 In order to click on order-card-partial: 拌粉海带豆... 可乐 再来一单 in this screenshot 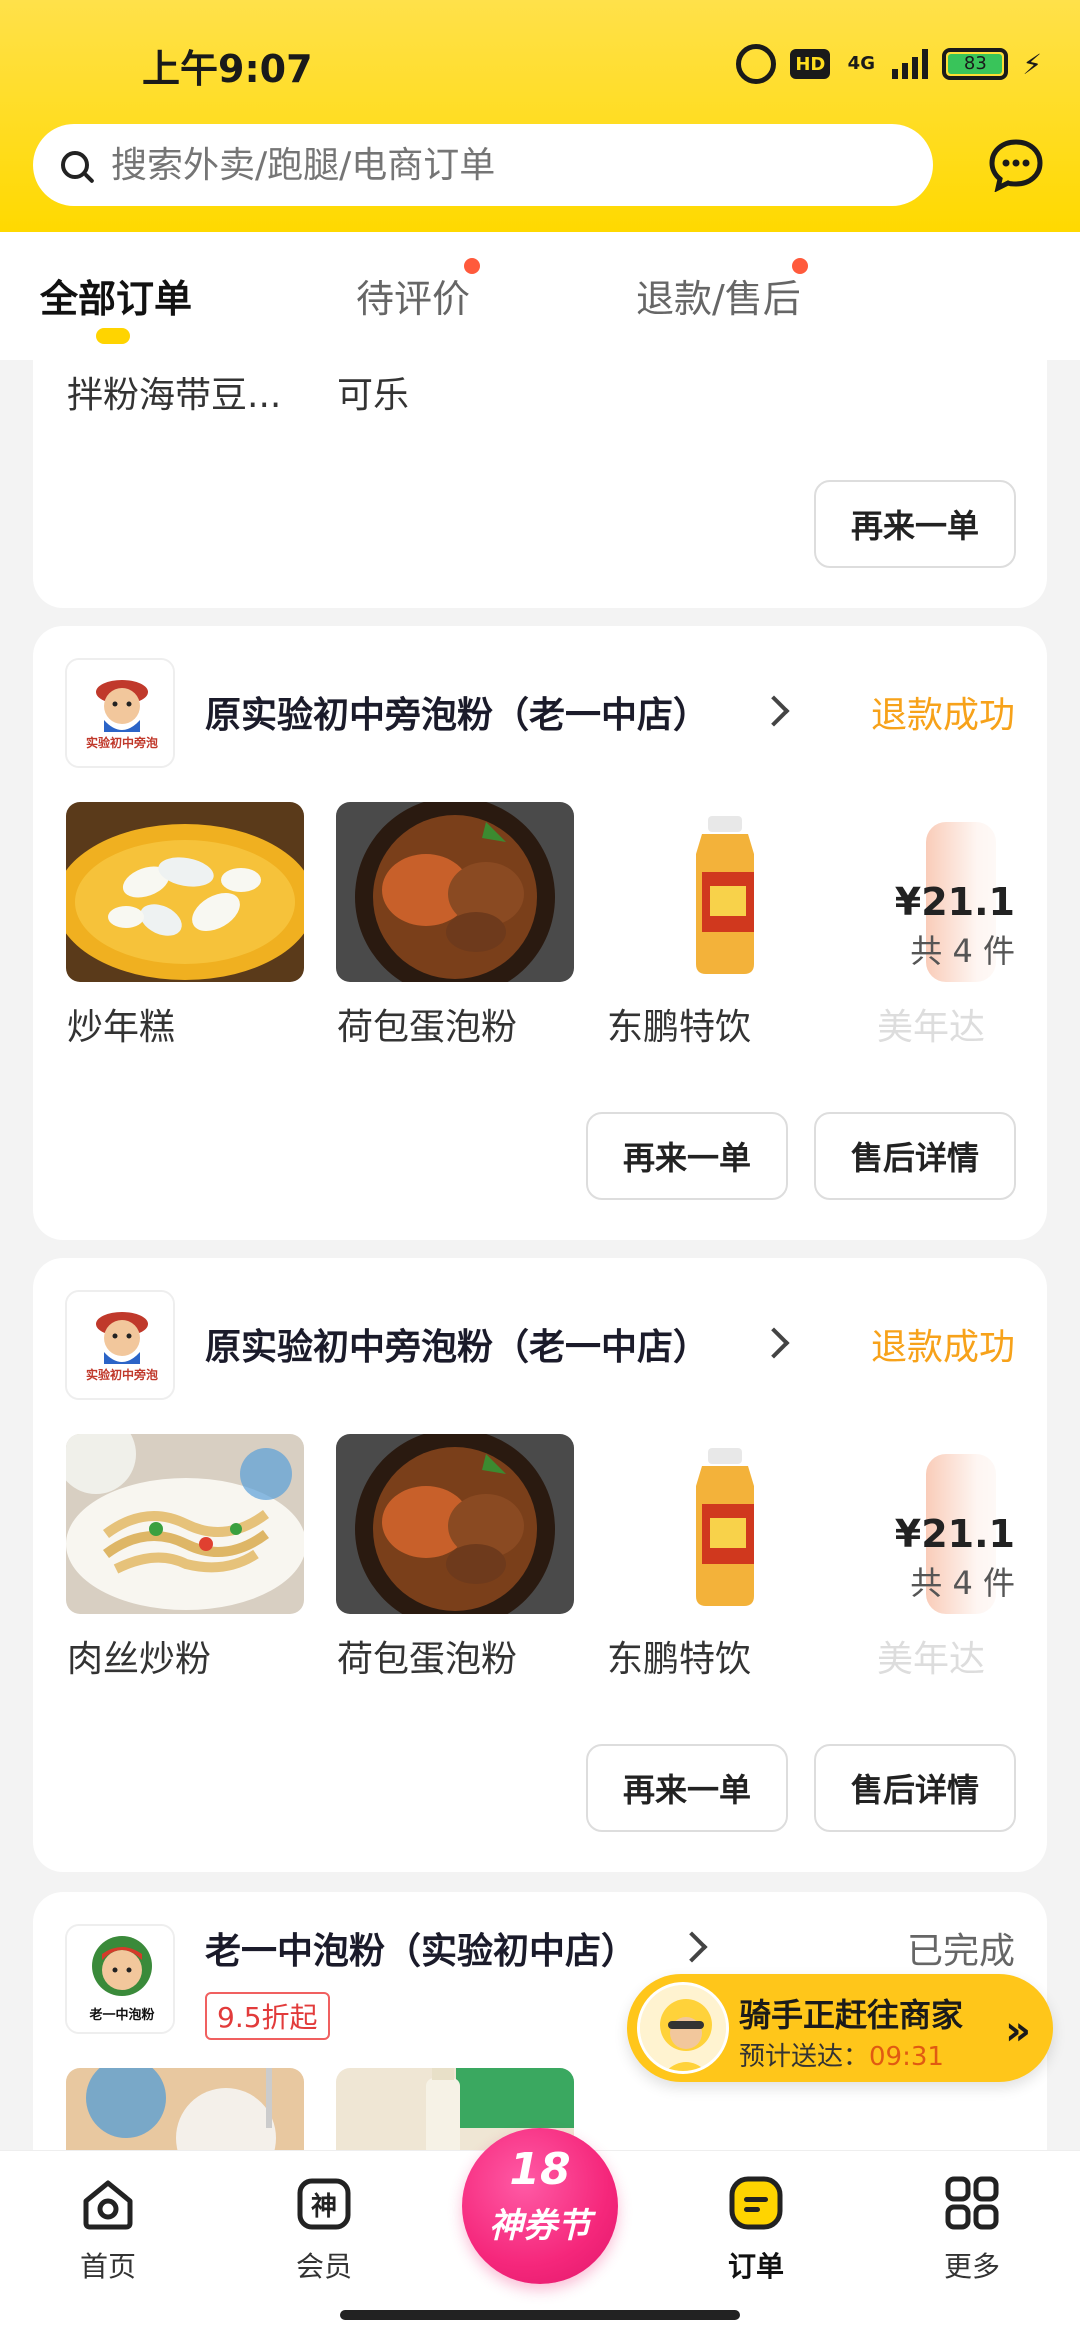, I will do `click(540, 484)`.